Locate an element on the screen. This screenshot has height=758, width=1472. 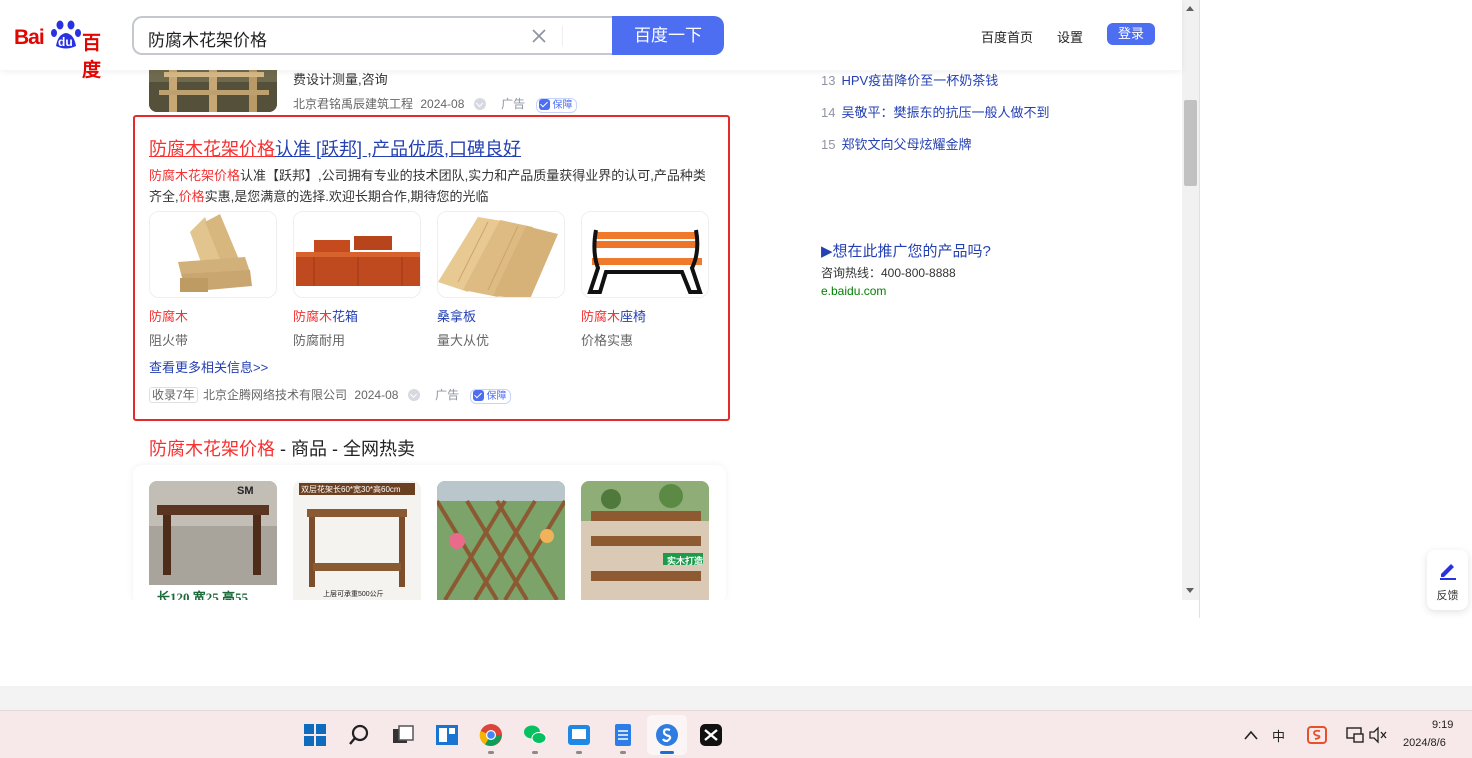
input-method-icon is located at coordinates (1317, 735).